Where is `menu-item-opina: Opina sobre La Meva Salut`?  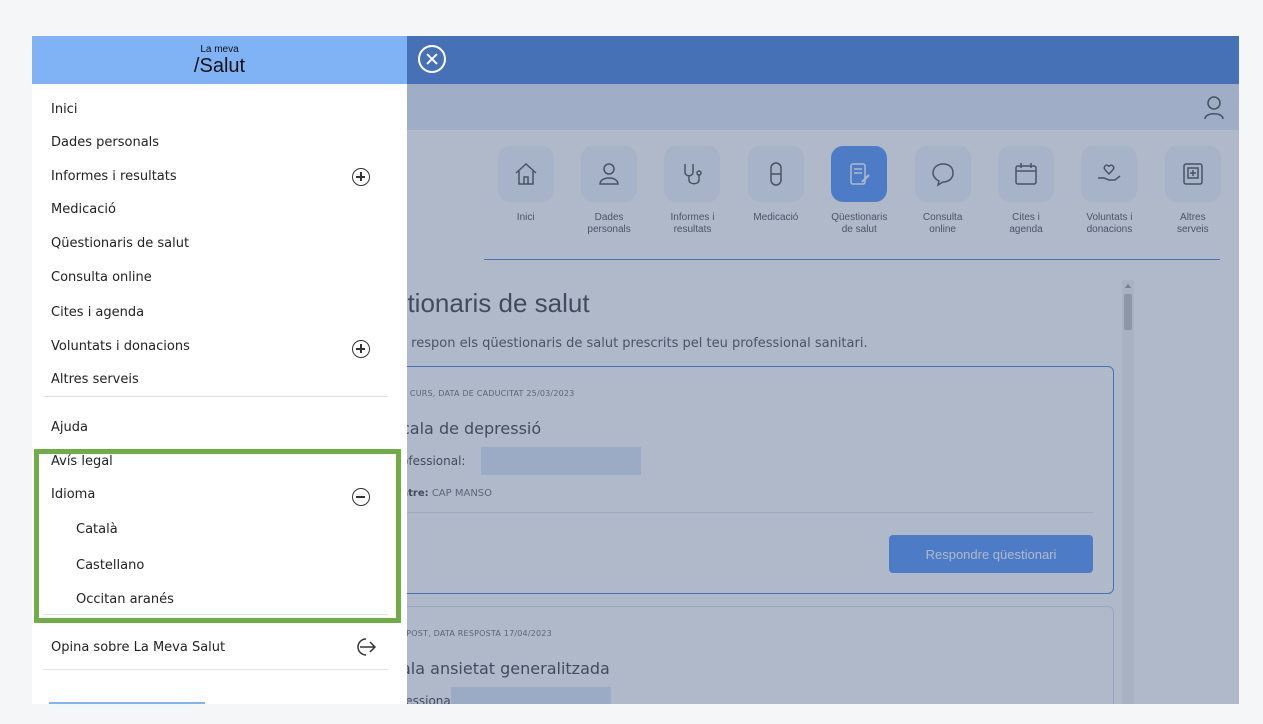
menu-item-opina: Opina sobre La Meva Salut is located at coordinates (138, 647).